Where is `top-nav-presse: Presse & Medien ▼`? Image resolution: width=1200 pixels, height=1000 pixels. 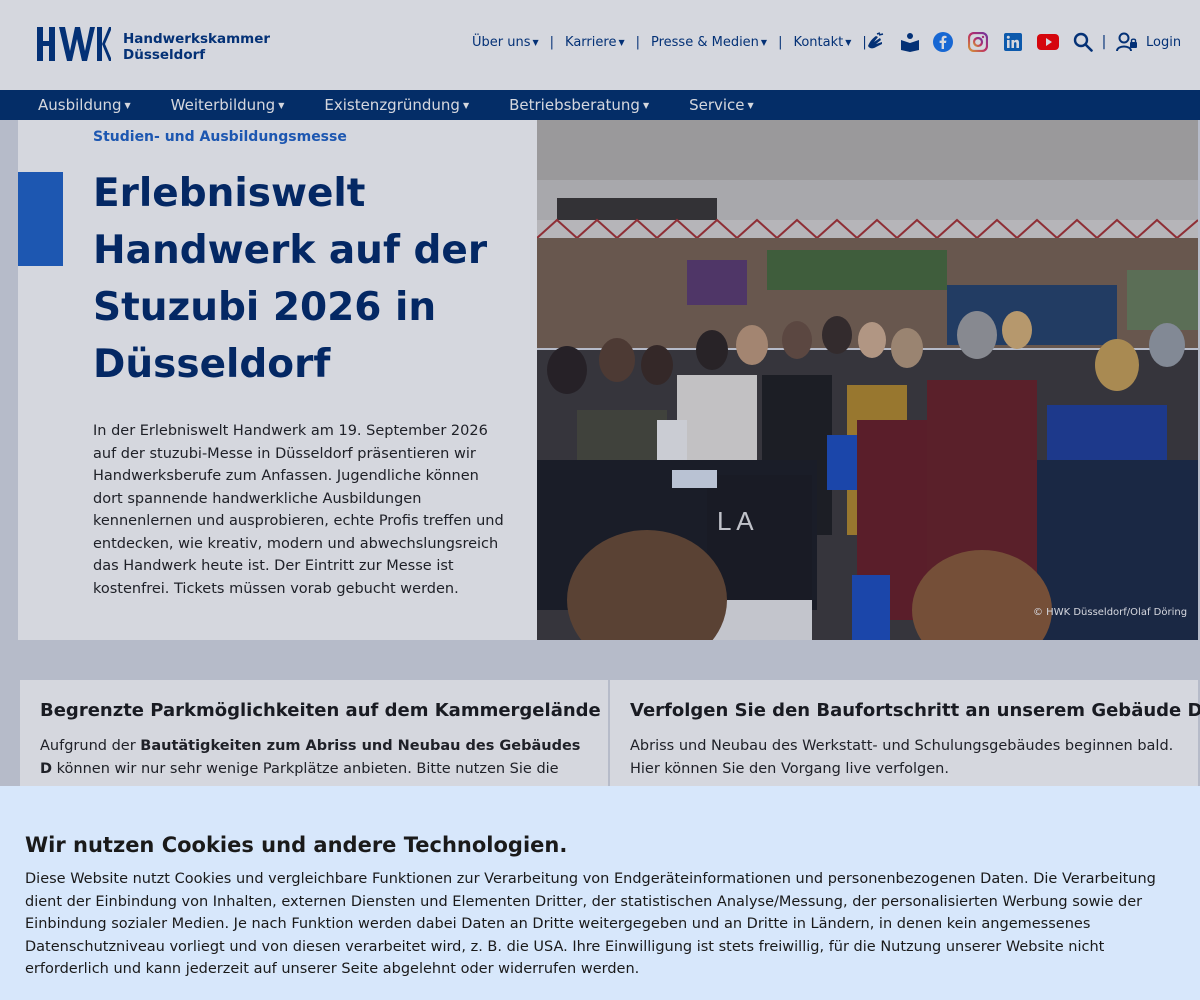
top-nav-presse: Presse & Medien ▼ is located at coordinates (709, 42).